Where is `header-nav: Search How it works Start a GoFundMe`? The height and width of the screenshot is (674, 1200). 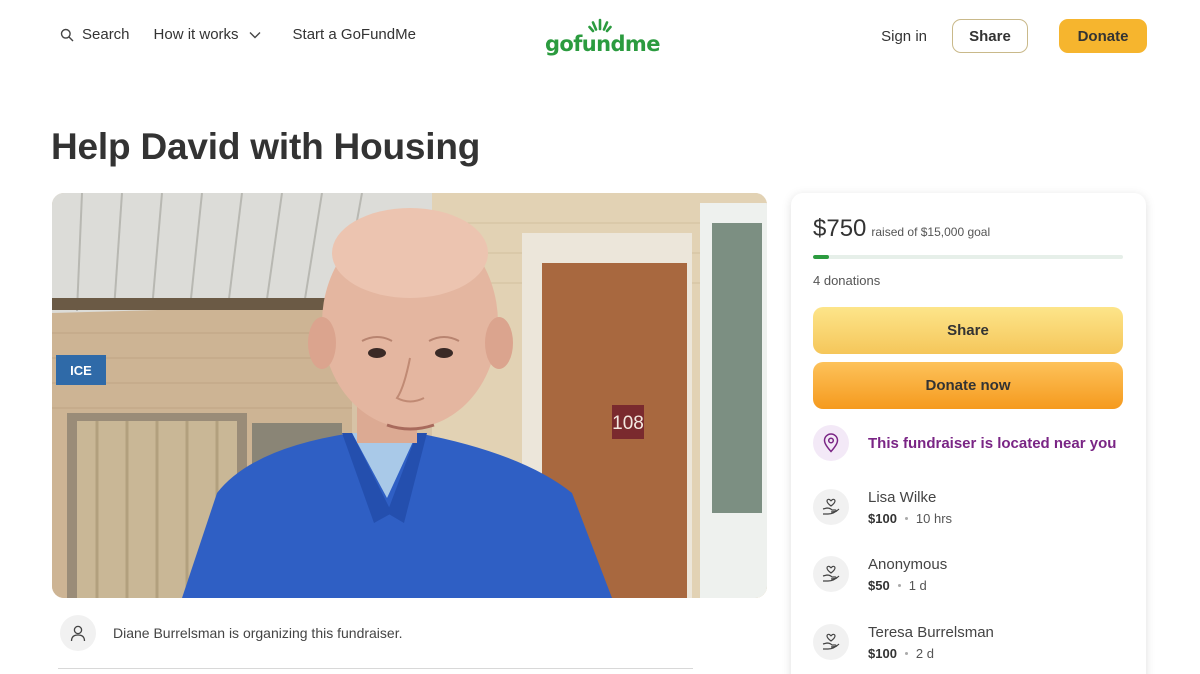
header-nav: Search How it works Start a GoFundMe is located at coordinates (238, 34).